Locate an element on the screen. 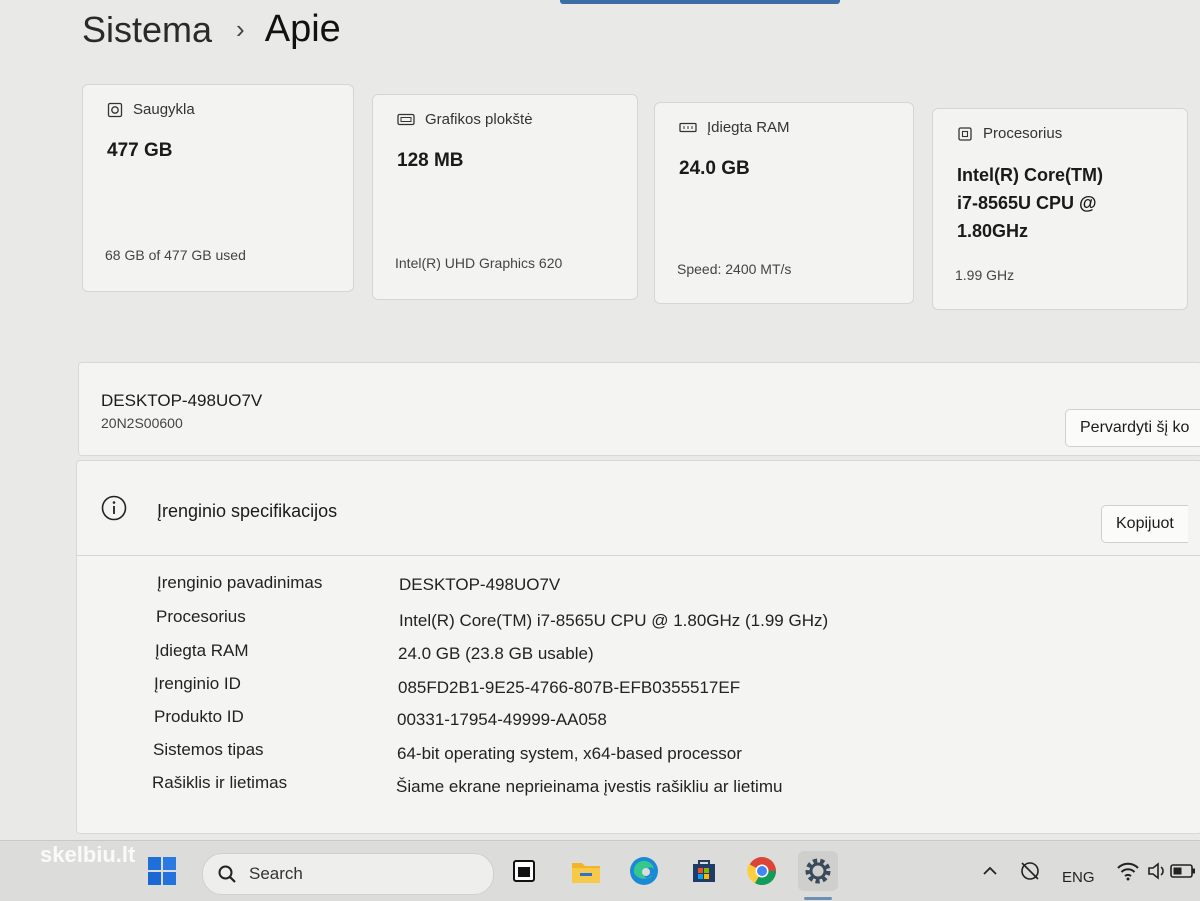  spec-value: 24.0 GB (23.8 GB usable) is located at coordinates (496, 653).